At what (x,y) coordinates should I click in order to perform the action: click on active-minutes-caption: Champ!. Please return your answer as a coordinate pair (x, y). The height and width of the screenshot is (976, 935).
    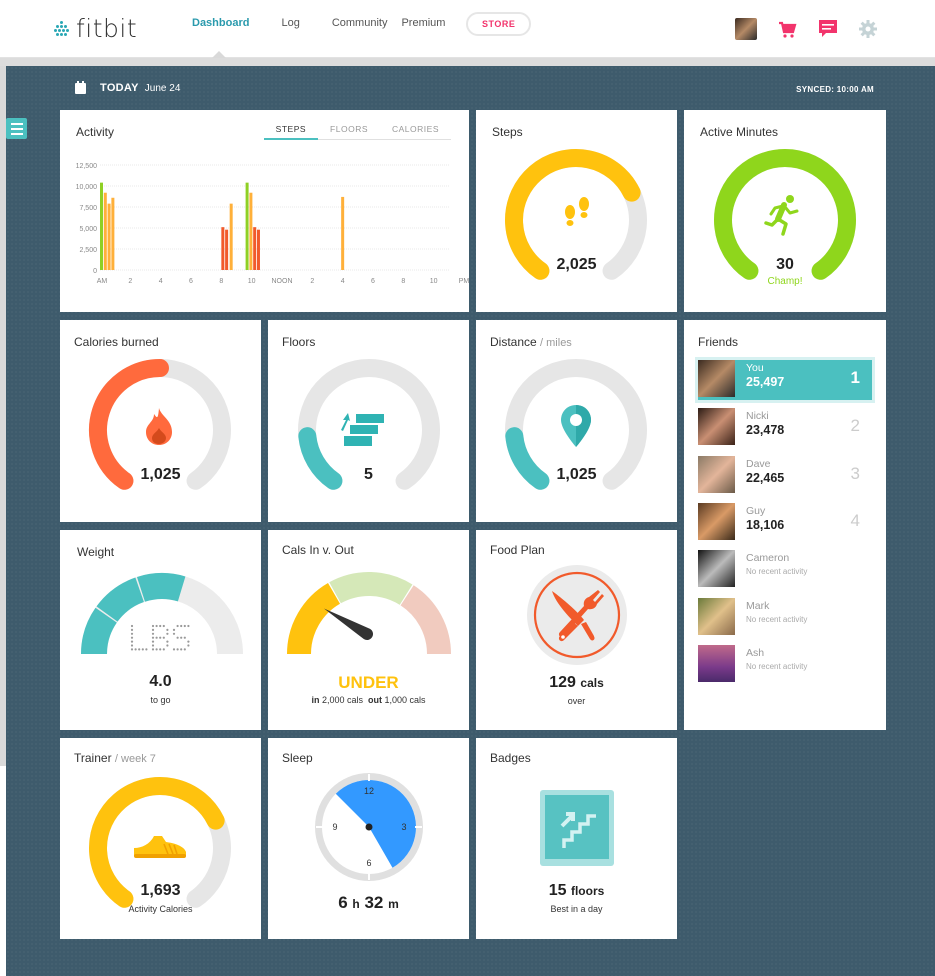
    Looking at the image, I should click on (785, 281).